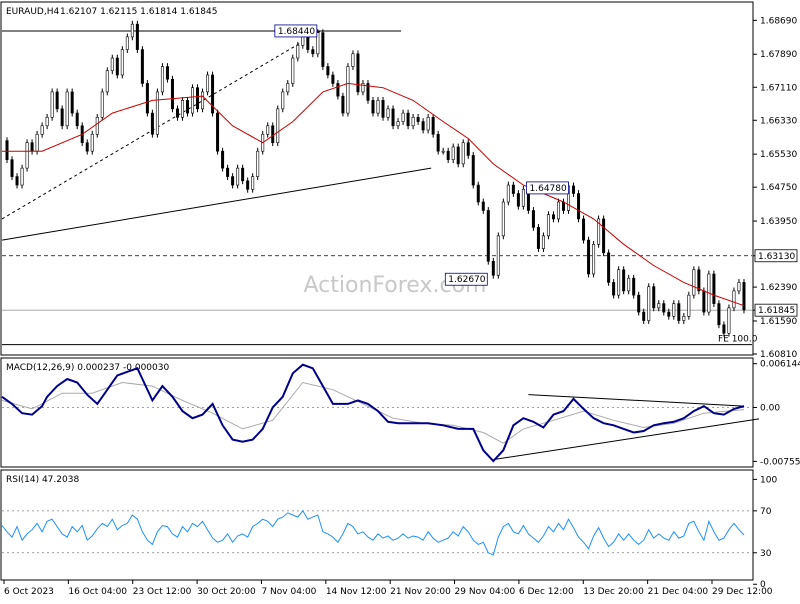  What do you see at coordinates (766, 512) in the screenshot?
I see `rsi-tick-label: 70` at bounding box center [766, 512].